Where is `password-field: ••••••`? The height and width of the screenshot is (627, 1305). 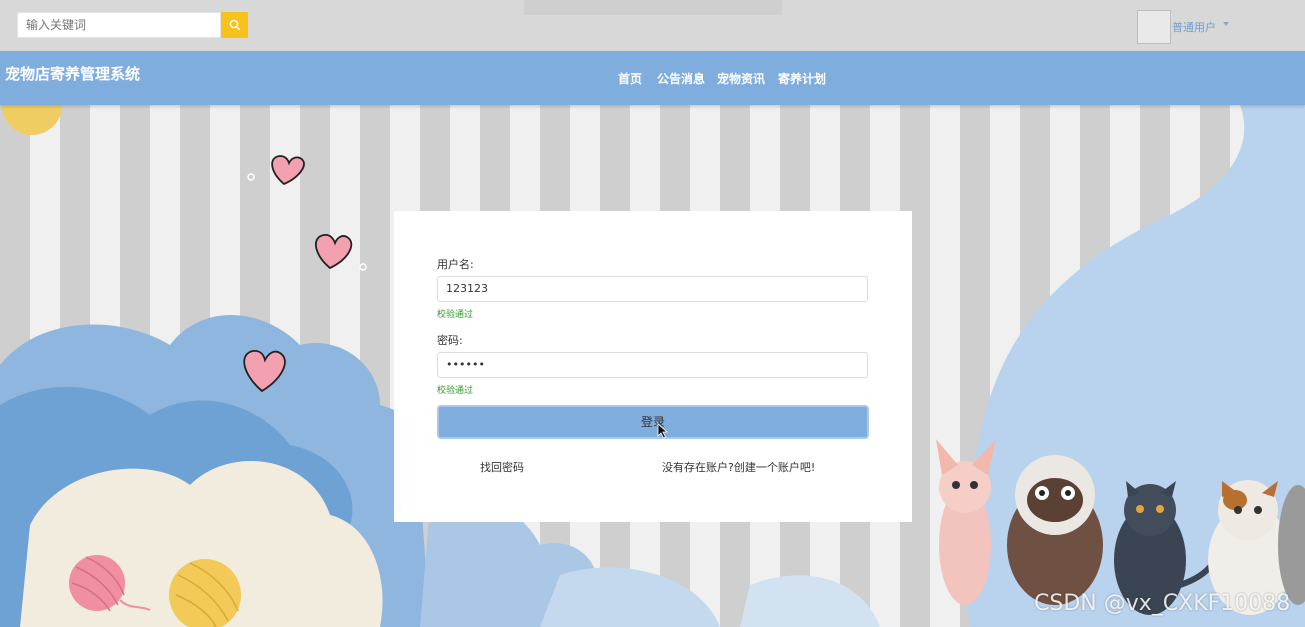
password-field: •••••• is located at coordinates (652, 365).